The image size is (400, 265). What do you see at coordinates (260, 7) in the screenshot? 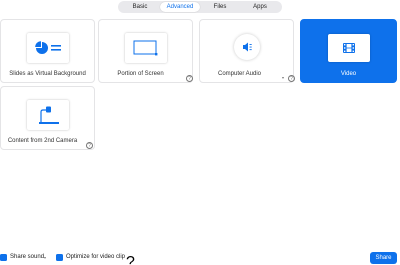
I see `tab-apps: Apps` at bounding box center [260, 7].